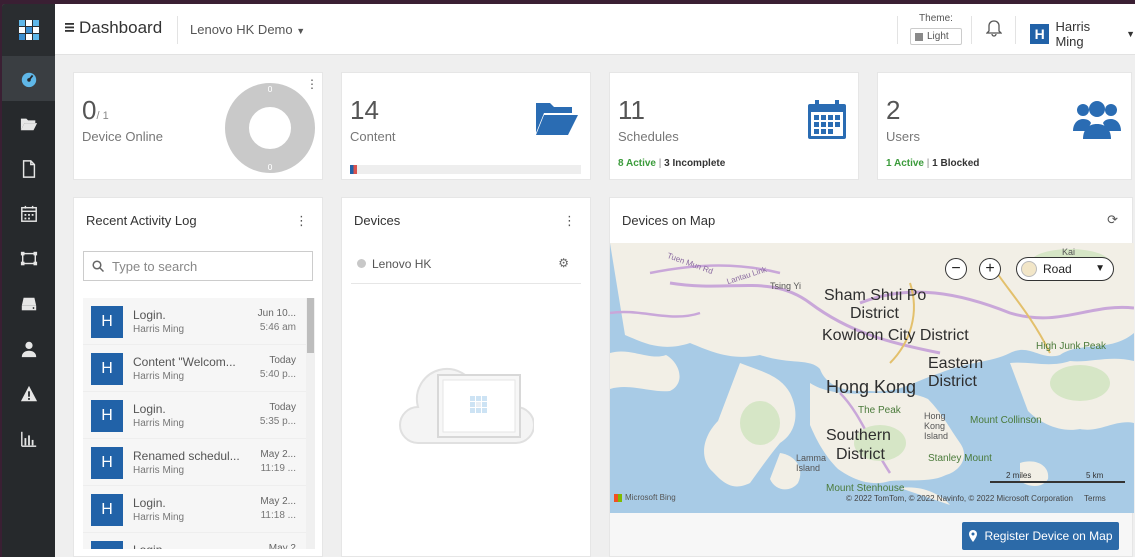 This screenshot has height=557, width=1135. Describe the element at coordinates (28, 258) in the screenshot. I see `sidebar-item-devices` at that location.